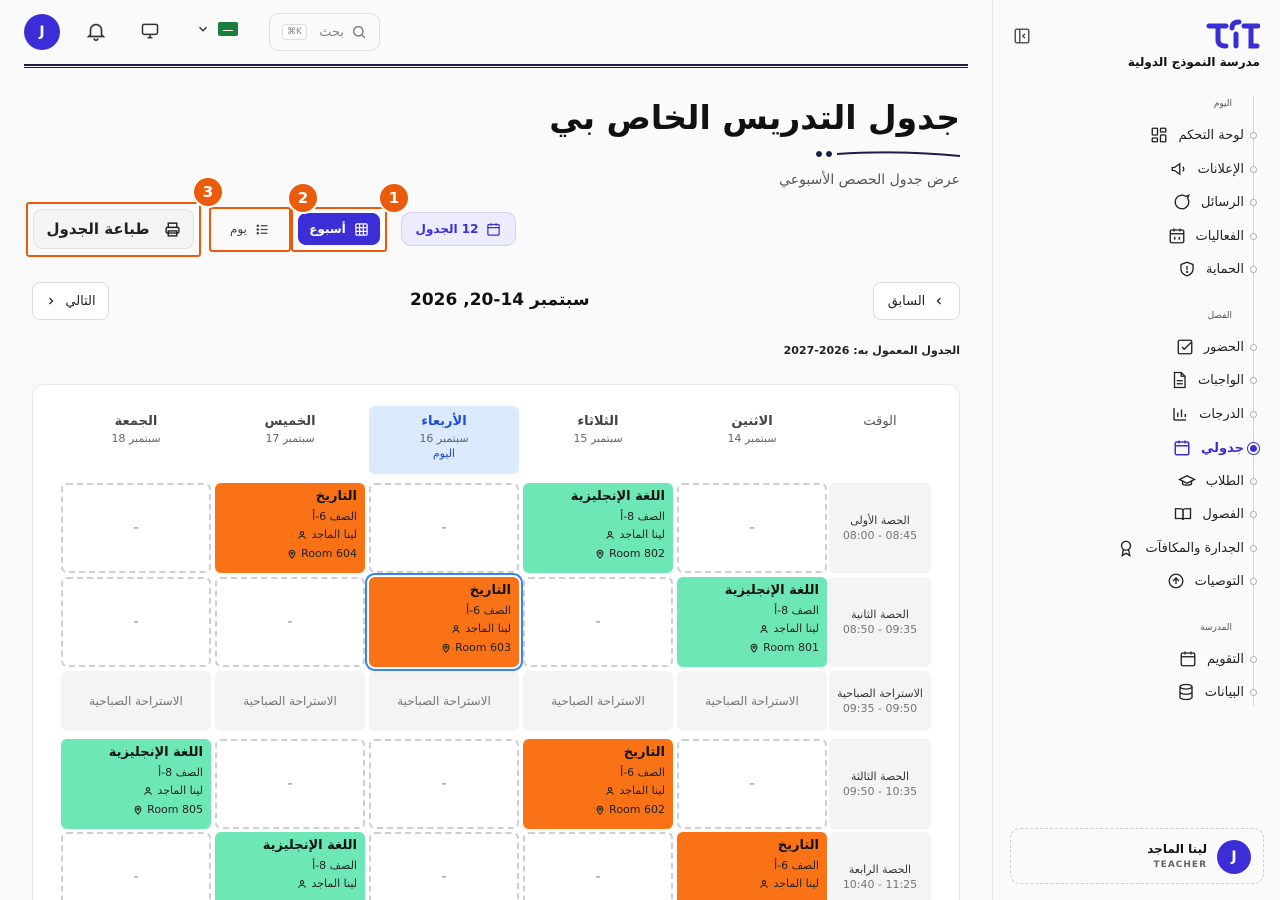  Describe the element at coordinates (752, 866) in the screenshot. I see `lesson-card: التاريخ الصف 6-أ لينا الماجد` at that location.